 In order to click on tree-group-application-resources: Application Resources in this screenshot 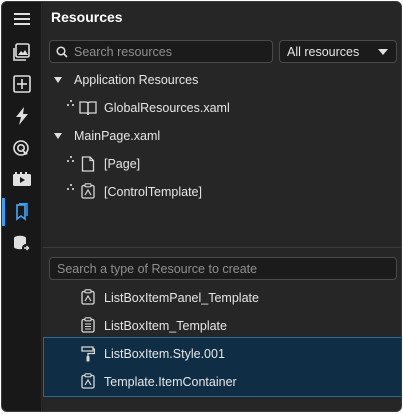, I will do `click(222, 80)`.